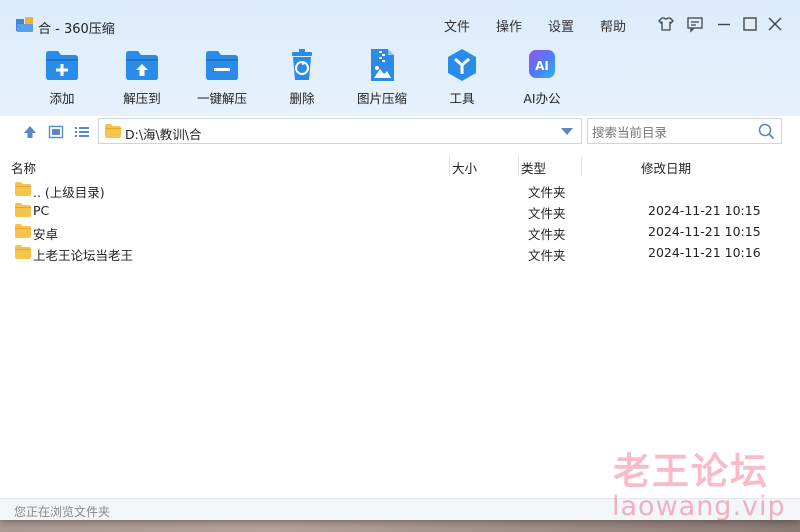 The image size is (800, 532). Describe the element at coordinates (69, 192) in the screenshot. I see `file-name: .. (上级目录)` at that location.